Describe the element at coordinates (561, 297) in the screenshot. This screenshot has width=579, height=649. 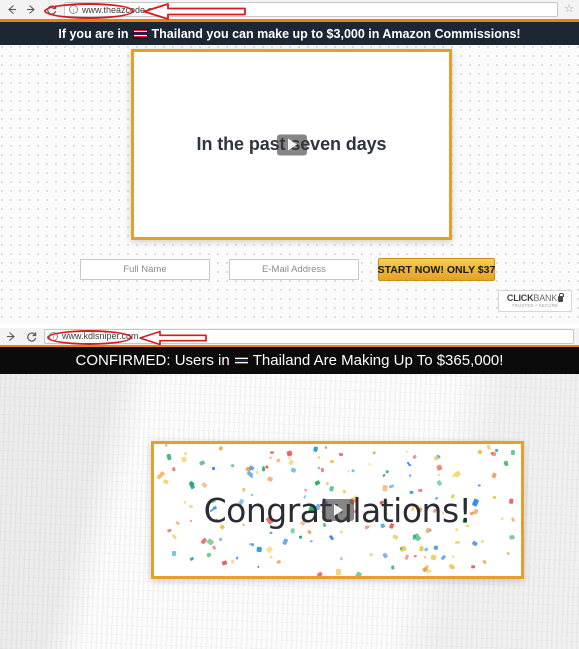
I see `lock-icon` at that location.